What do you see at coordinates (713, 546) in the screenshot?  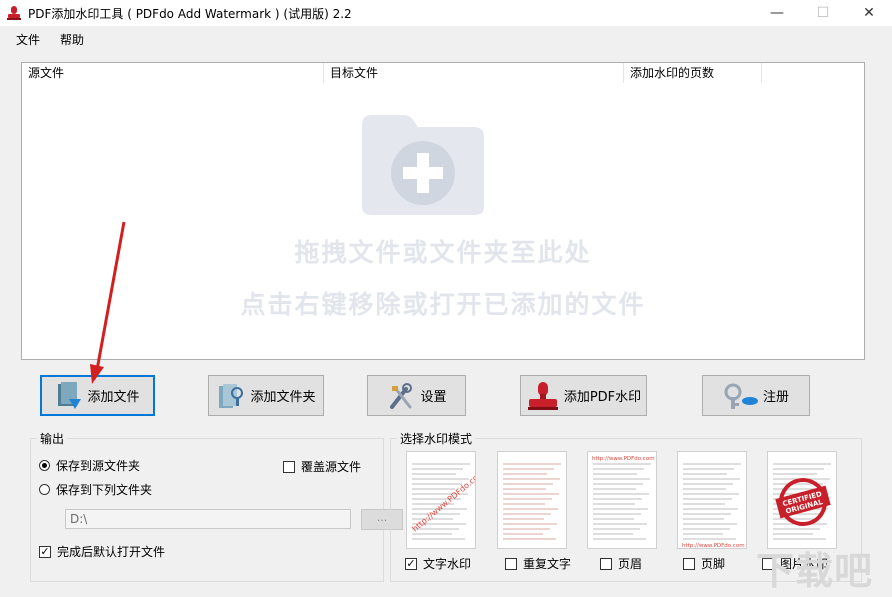 I see `footer-sample-text: http://www.PDFdo.com` at bounding box center [713, 546].